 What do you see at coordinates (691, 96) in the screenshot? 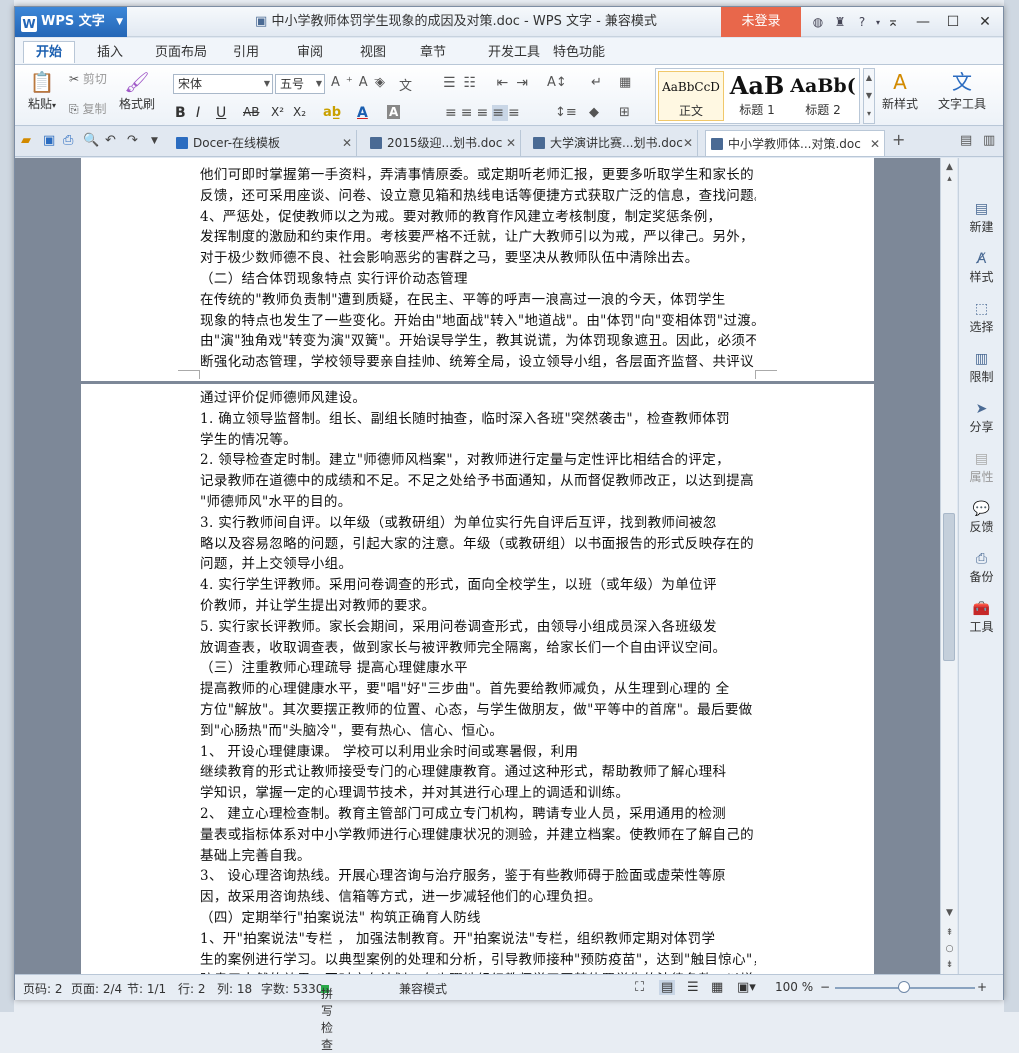
I see `style-item: AaBbCcD 正文` at bounding box center [691, 96].